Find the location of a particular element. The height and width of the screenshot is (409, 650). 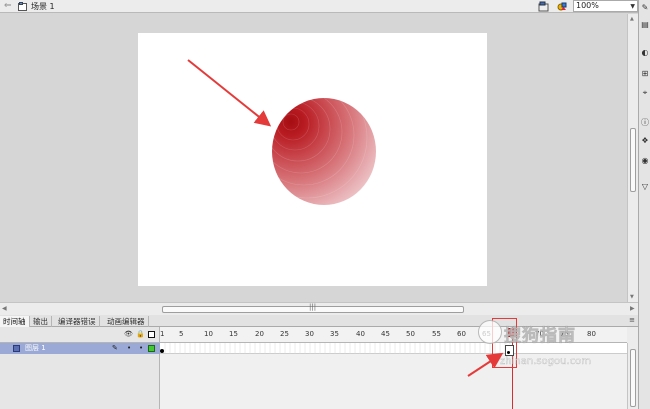

edit-scene-icon is located at coordinates (543, 6).